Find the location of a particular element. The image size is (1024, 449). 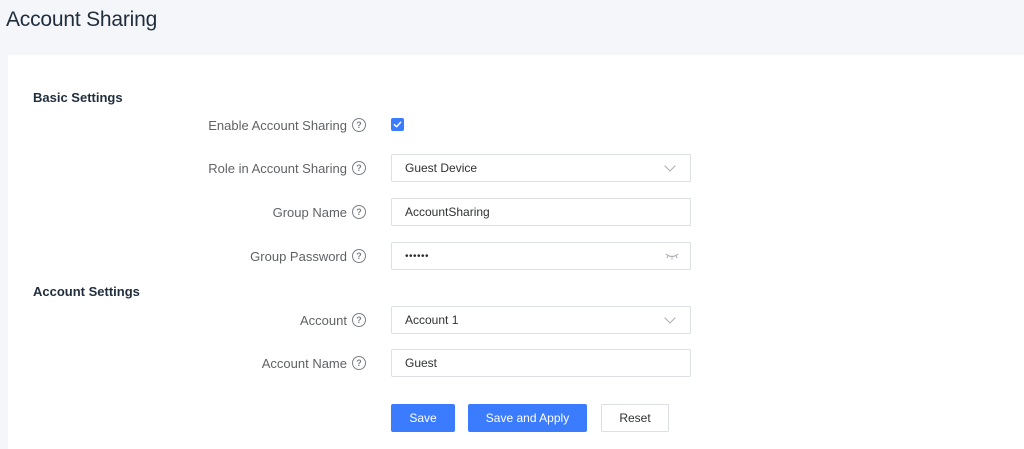

label-account: Account ? is located at coordinates (333, 320).